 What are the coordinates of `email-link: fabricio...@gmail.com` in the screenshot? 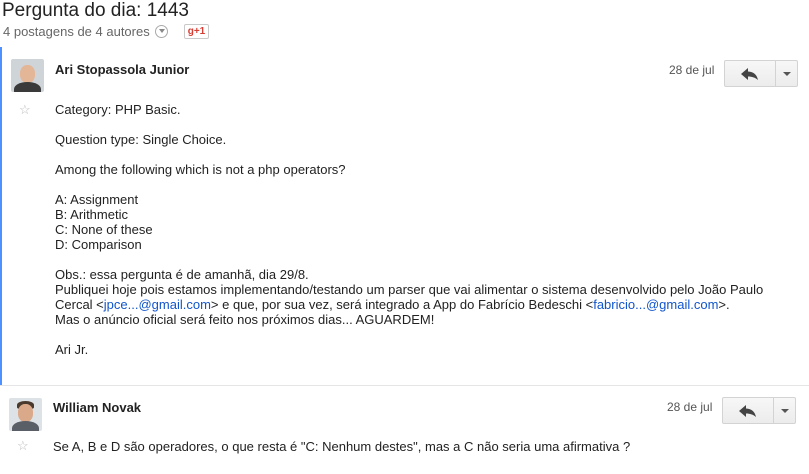 It's located at (655, 304).